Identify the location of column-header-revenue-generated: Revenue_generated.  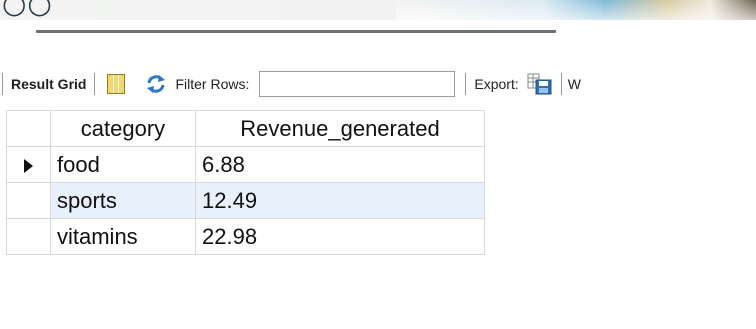
(340, 128).